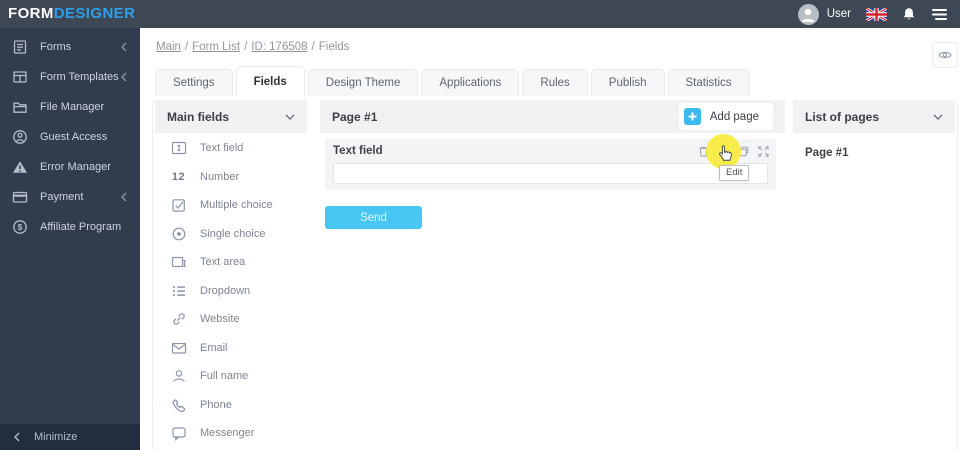 The height and width of the screenshot is (450, 960). I want to click on send-button: Send, so click(373, 217).